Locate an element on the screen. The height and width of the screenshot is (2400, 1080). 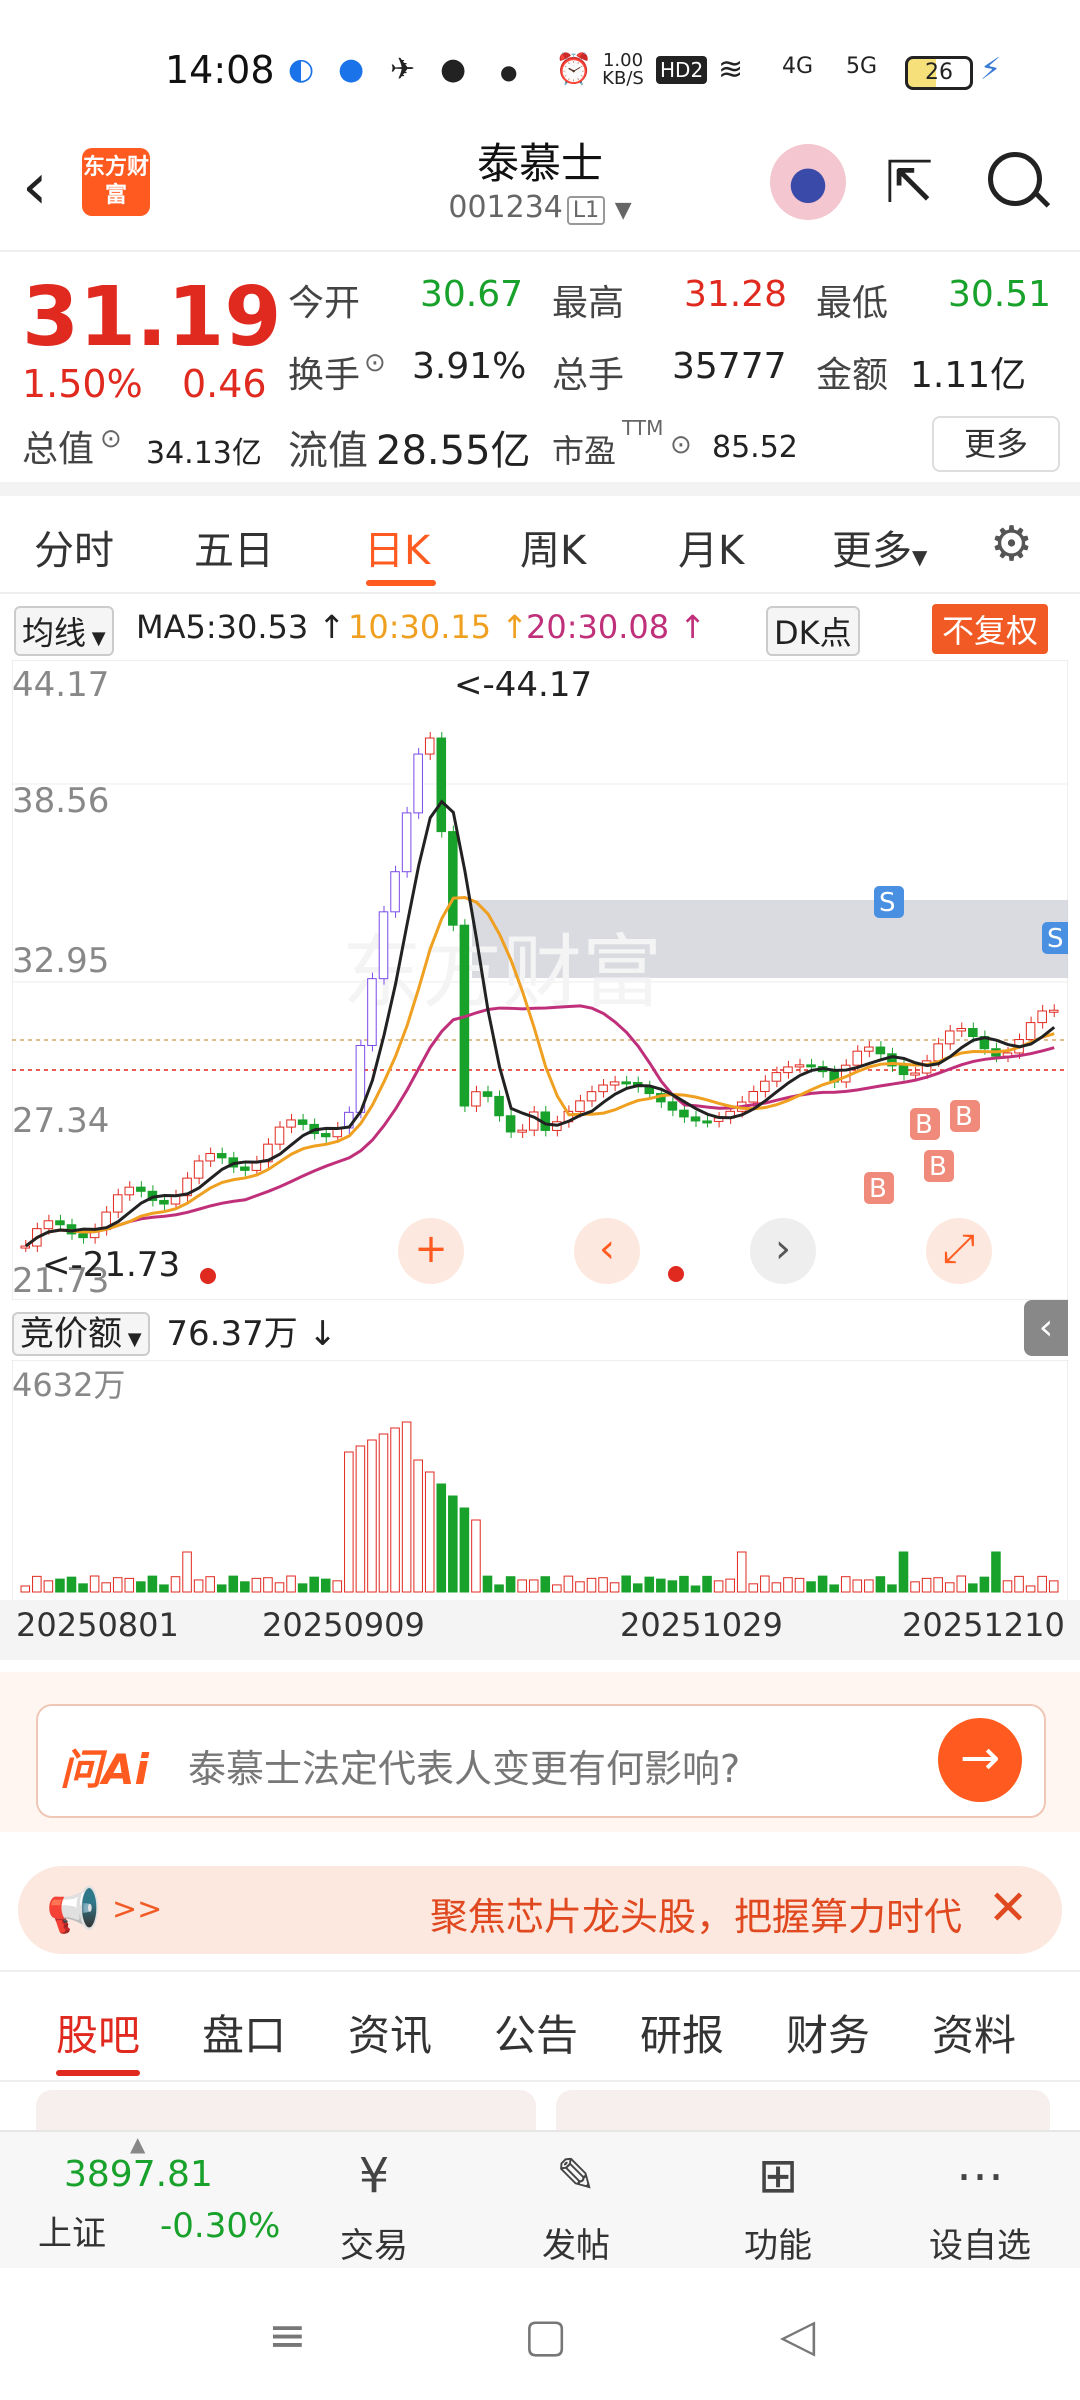
caret-down-icon: ▼ is located at coordinates (920, 557).